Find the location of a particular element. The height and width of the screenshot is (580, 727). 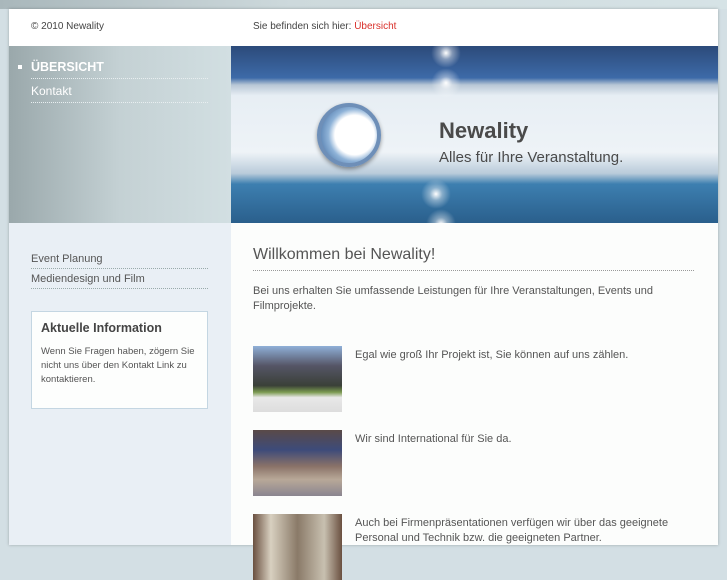

banner-subtitle: Alles für Ihre Veranstaltung. is located at coordinates (531, 157).